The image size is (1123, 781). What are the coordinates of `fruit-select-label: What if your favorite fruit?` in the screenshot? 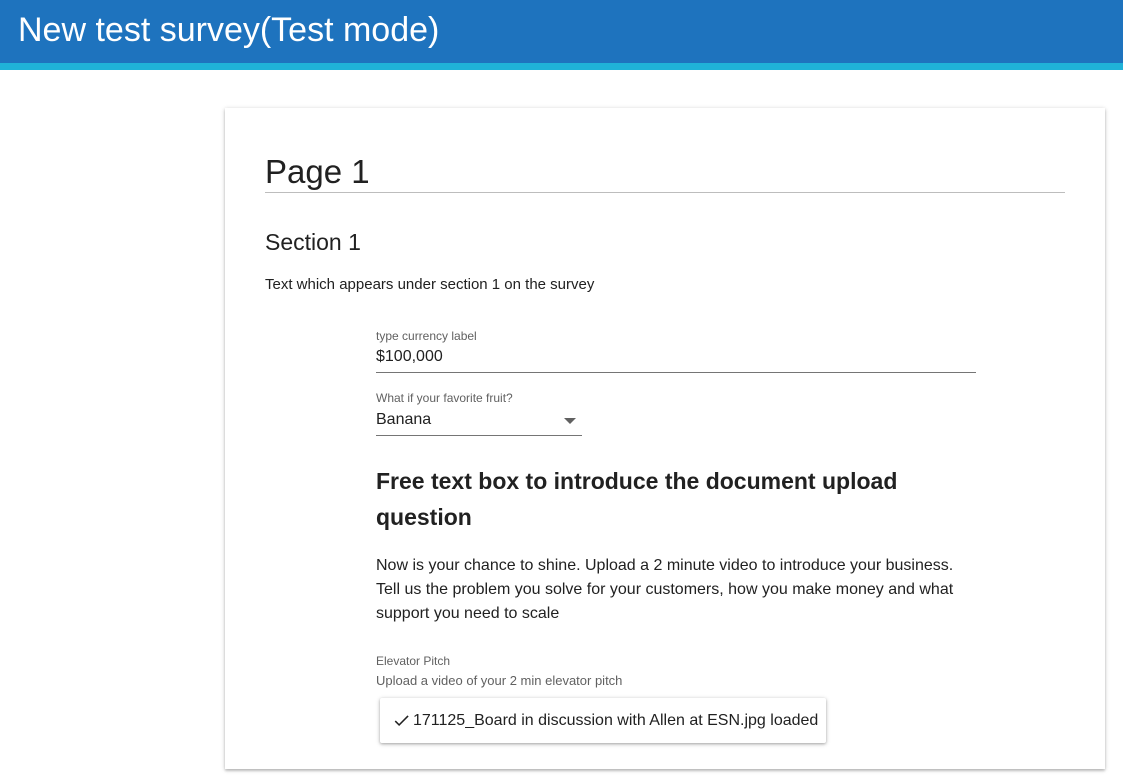 It's located at (444, 398).